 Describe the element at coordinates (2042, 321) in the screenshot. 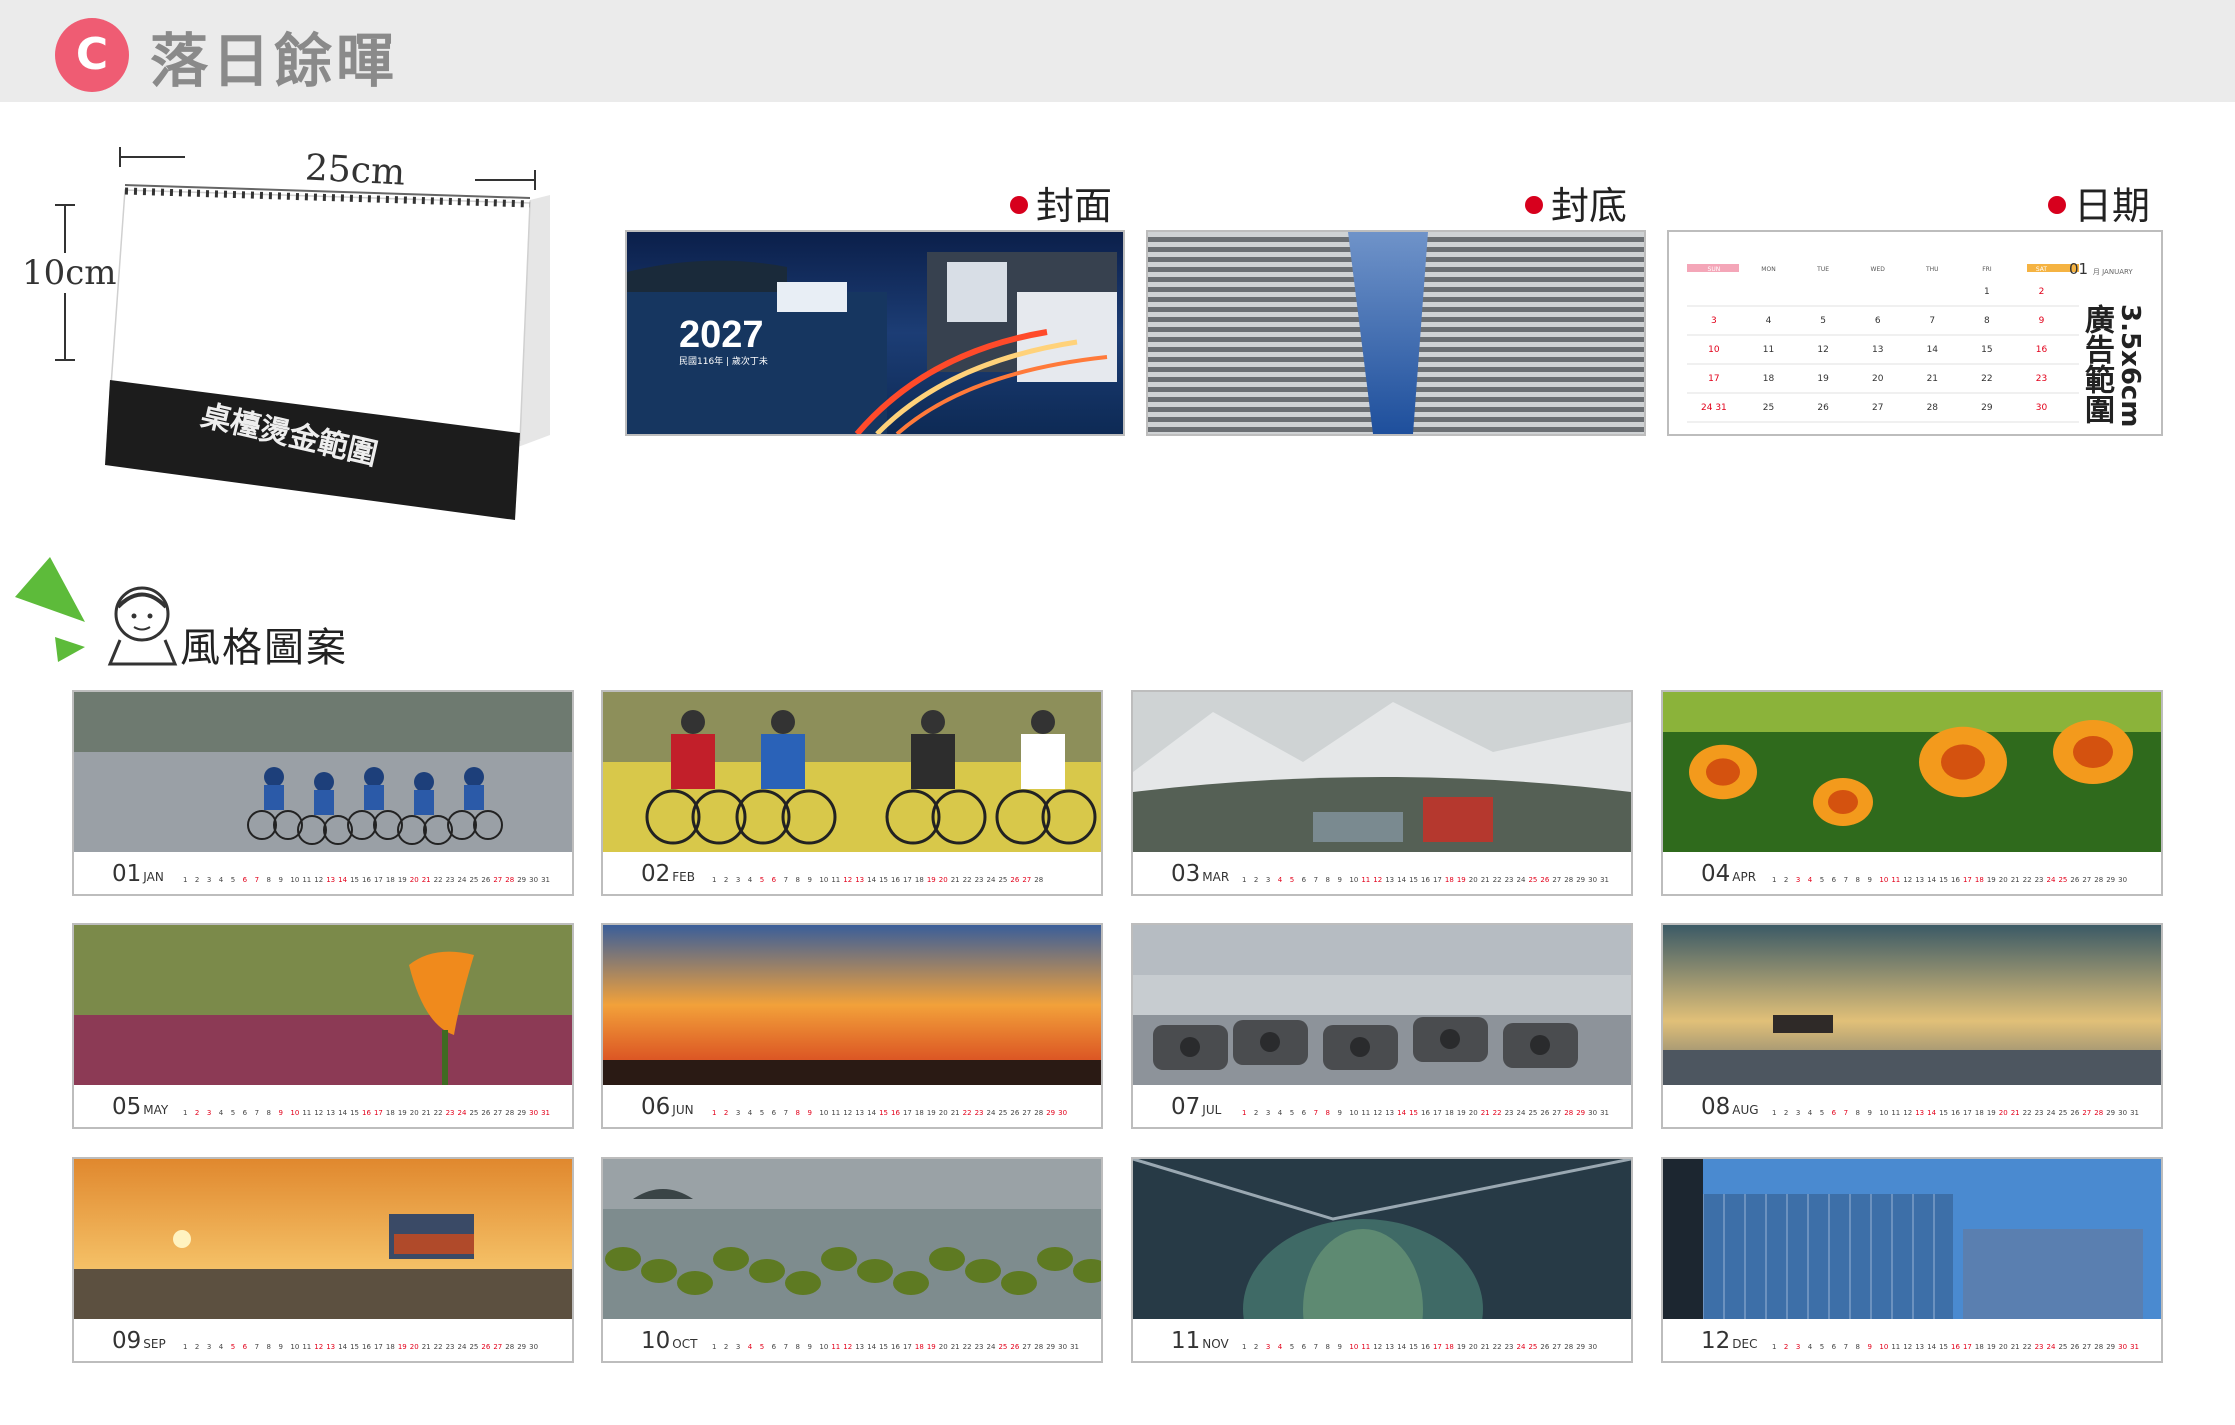

I see `date-cell: 9` at that location.